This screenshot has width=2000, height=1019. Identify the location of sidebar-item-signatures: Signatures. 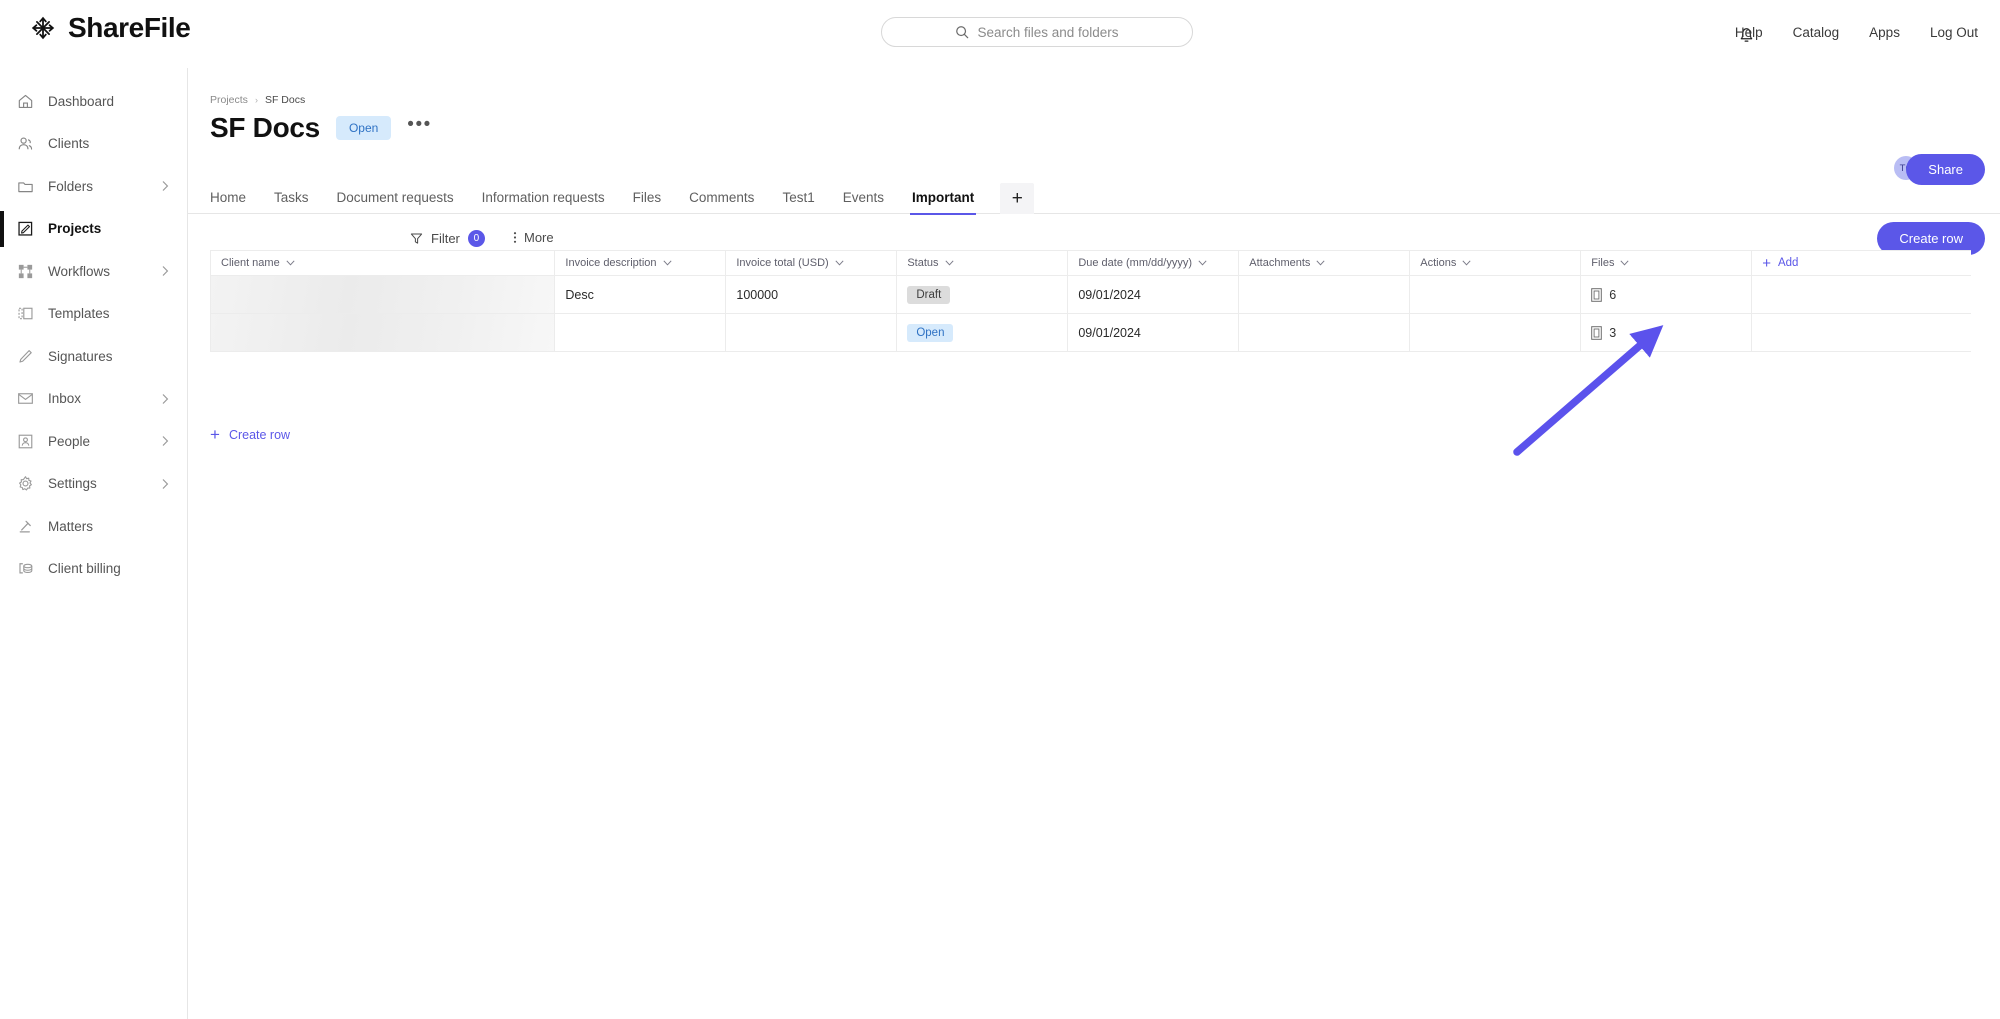
(93, 356).